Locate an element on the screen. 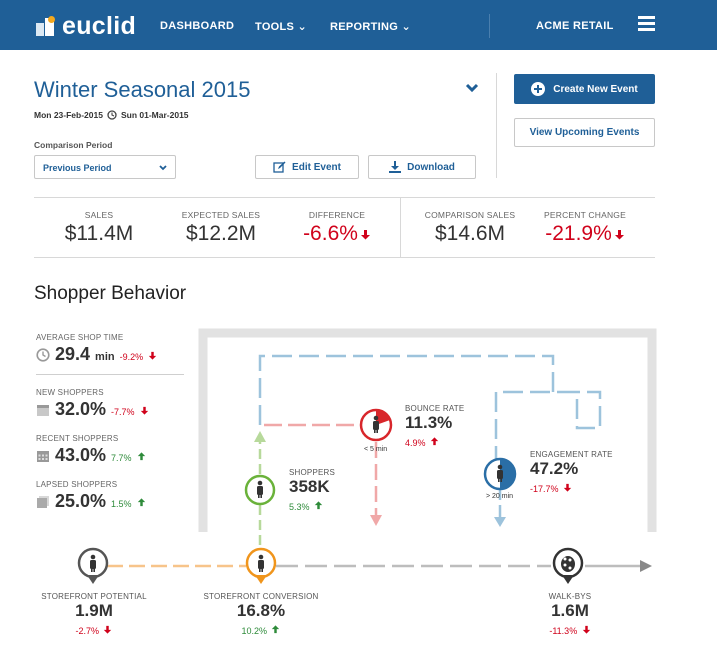 This screenshot has width=717, height=651. plus-circle-icon is located at coordinates (538, 89).